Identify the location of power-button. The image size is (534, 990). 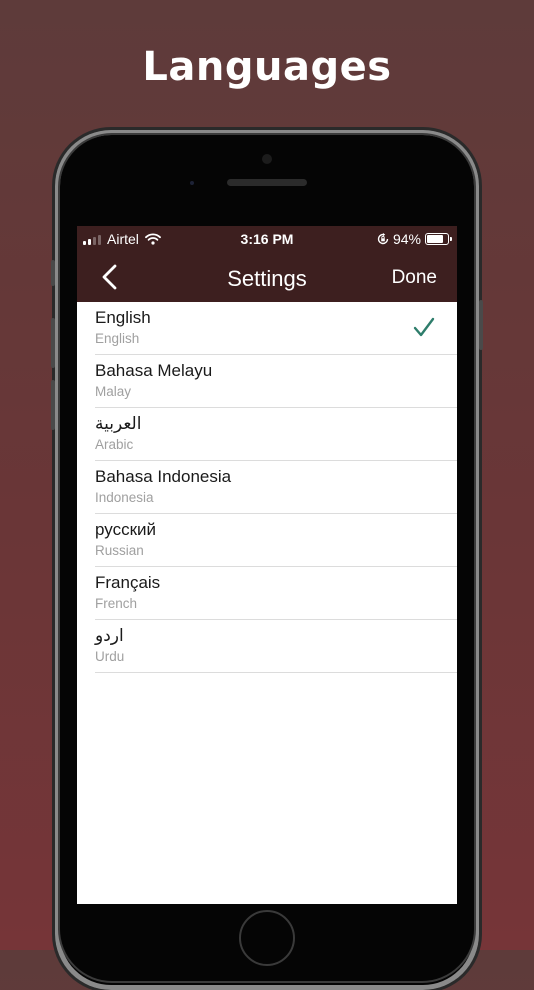
(481, 325).